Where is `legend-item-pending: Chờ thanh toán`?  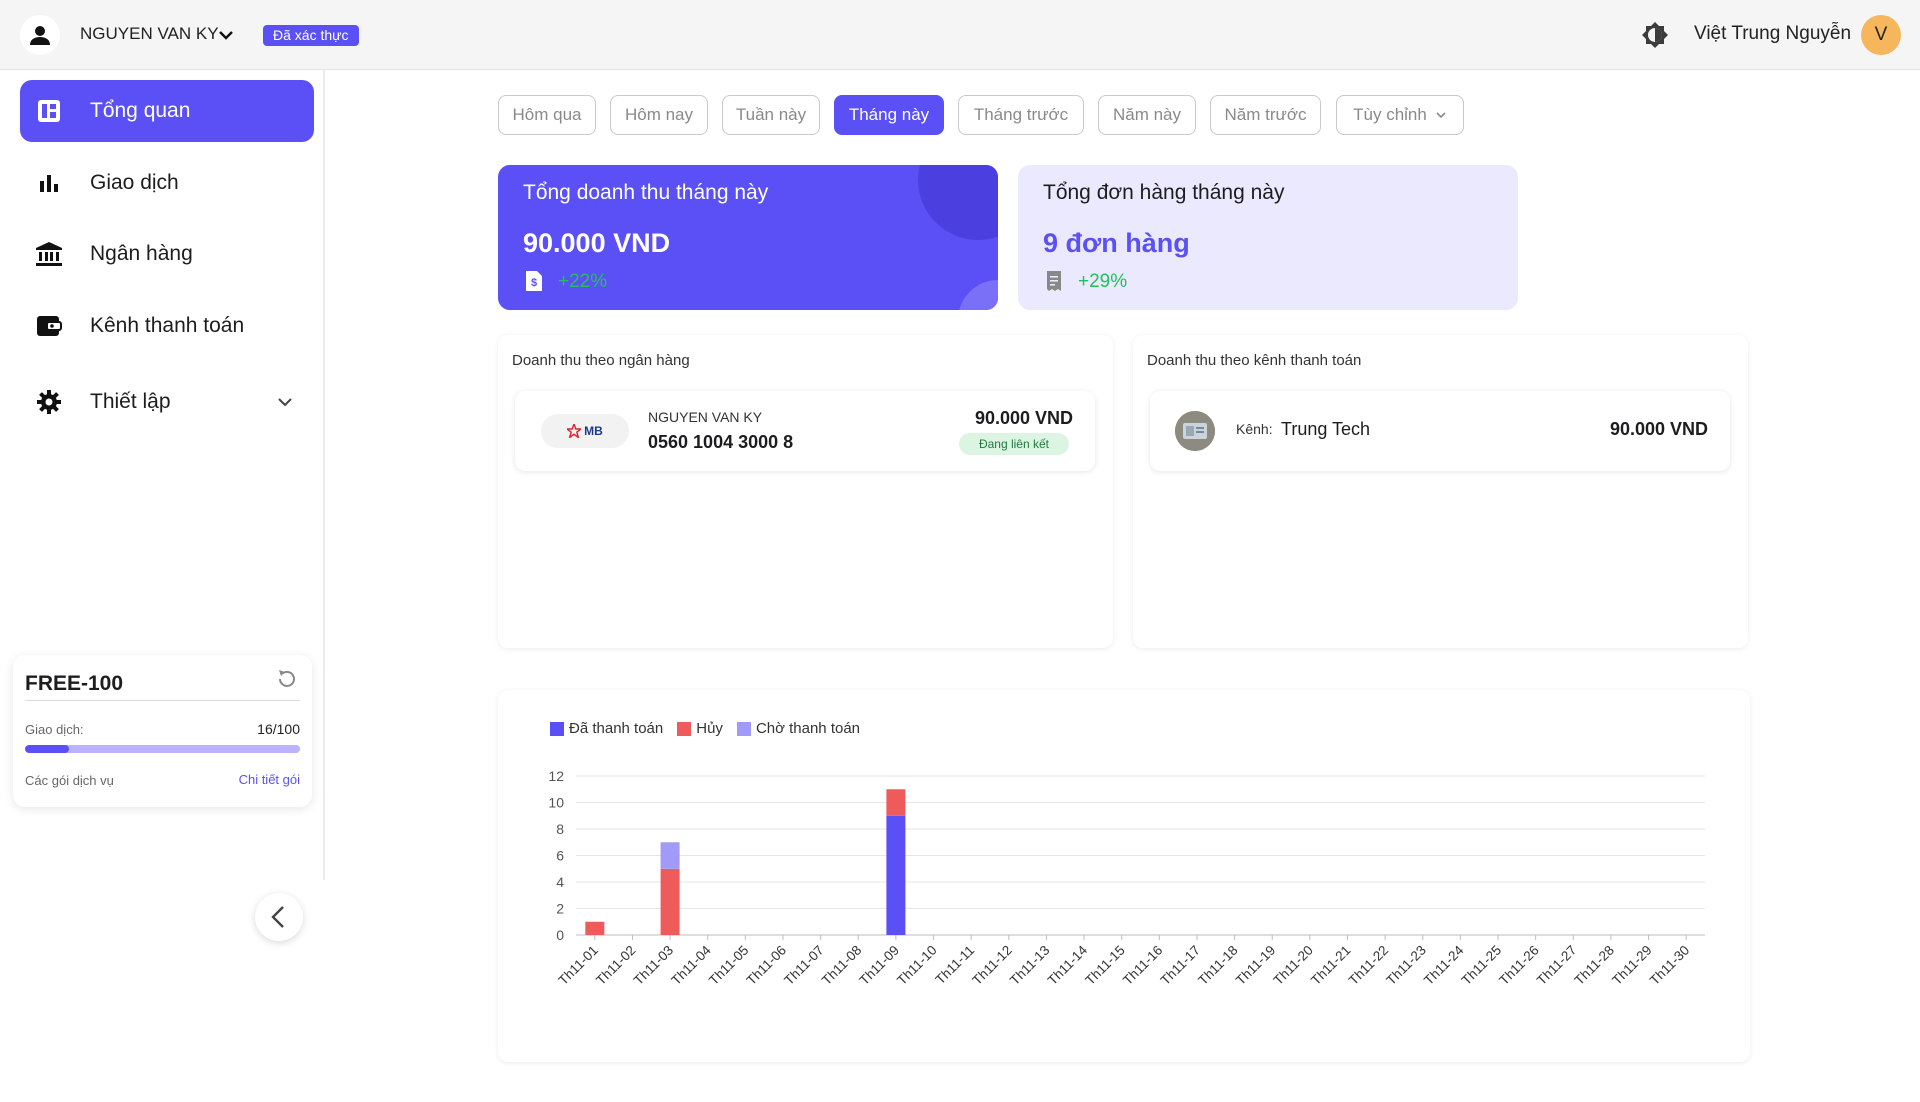
legend-item-pending: Chờ thanh toán is located at coordinates (798, 728).